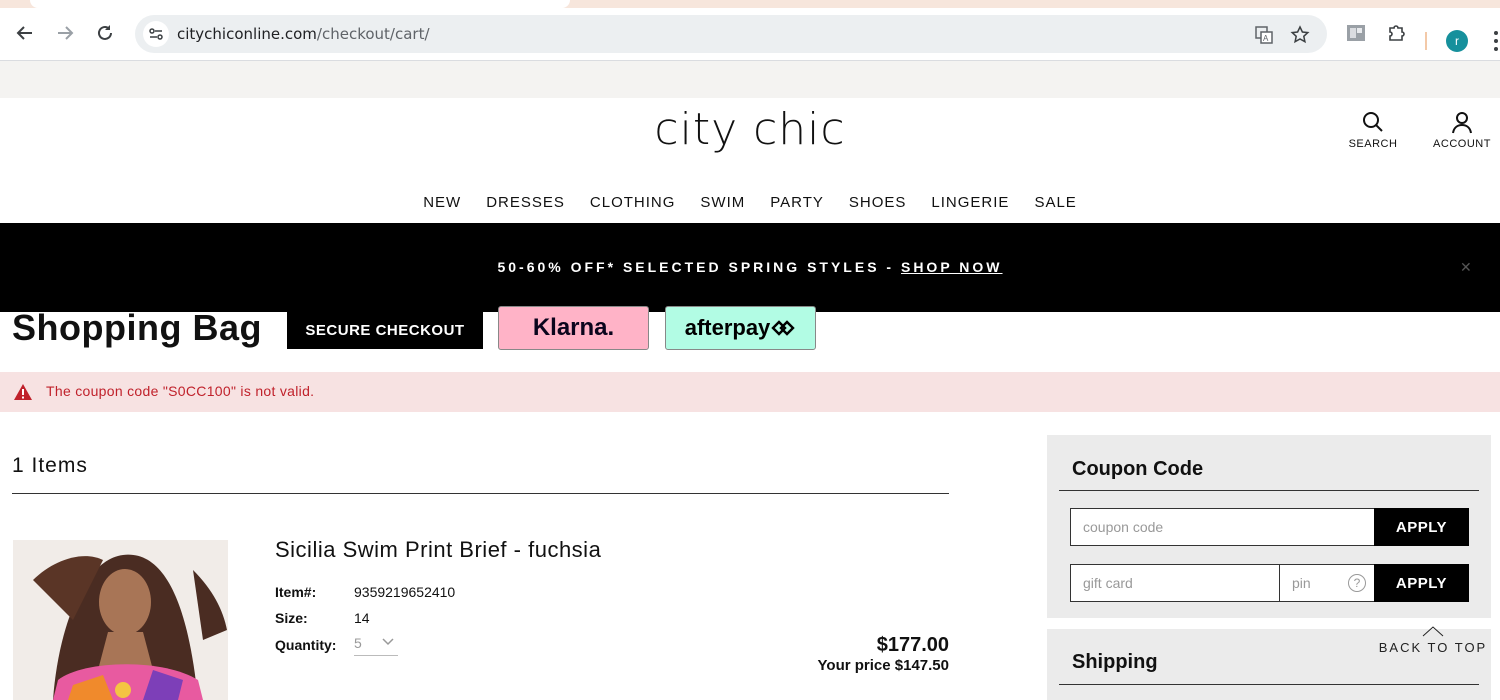  I want to click on search-button: SEARCH, so click(1373, 130).